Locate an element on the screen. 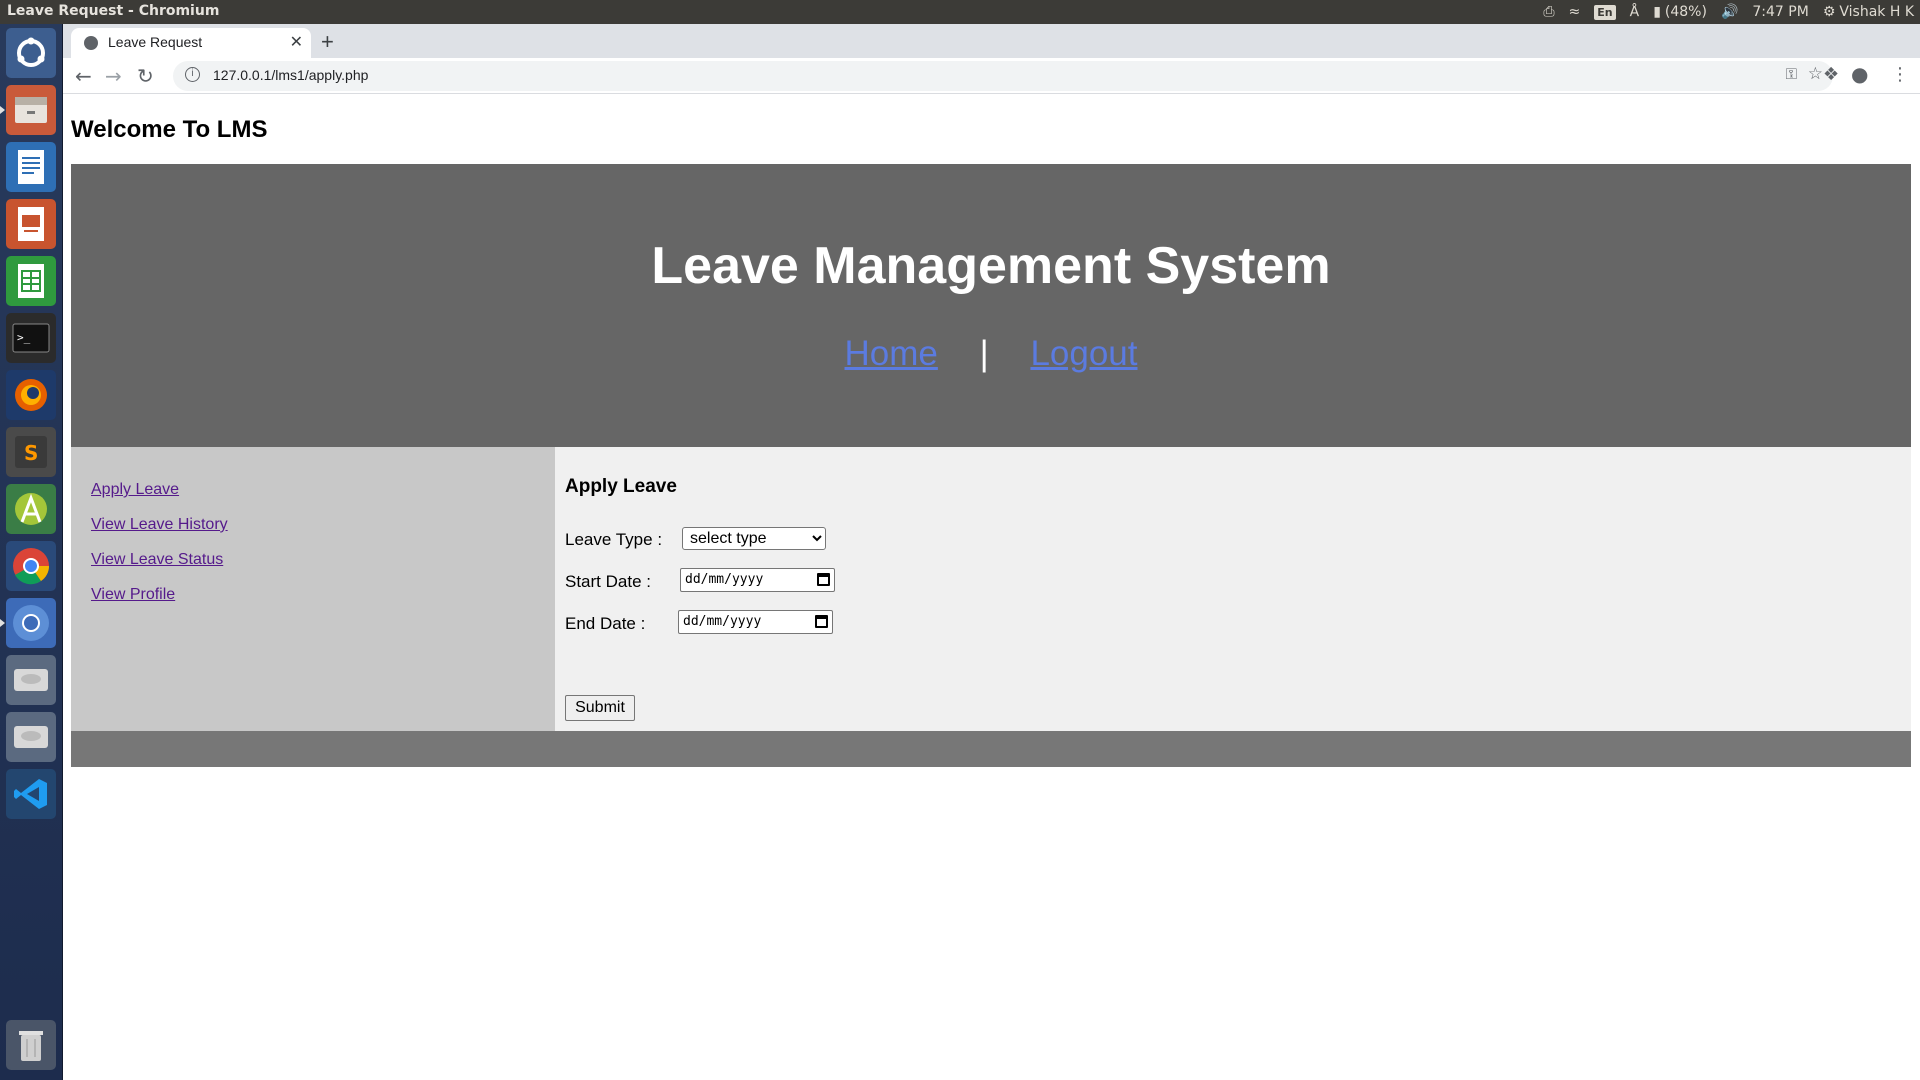 Image resolution: width=1920 pixels, height=1080 pixels. profile-avatar-icon: ● is located at coordinates (1859, 74).